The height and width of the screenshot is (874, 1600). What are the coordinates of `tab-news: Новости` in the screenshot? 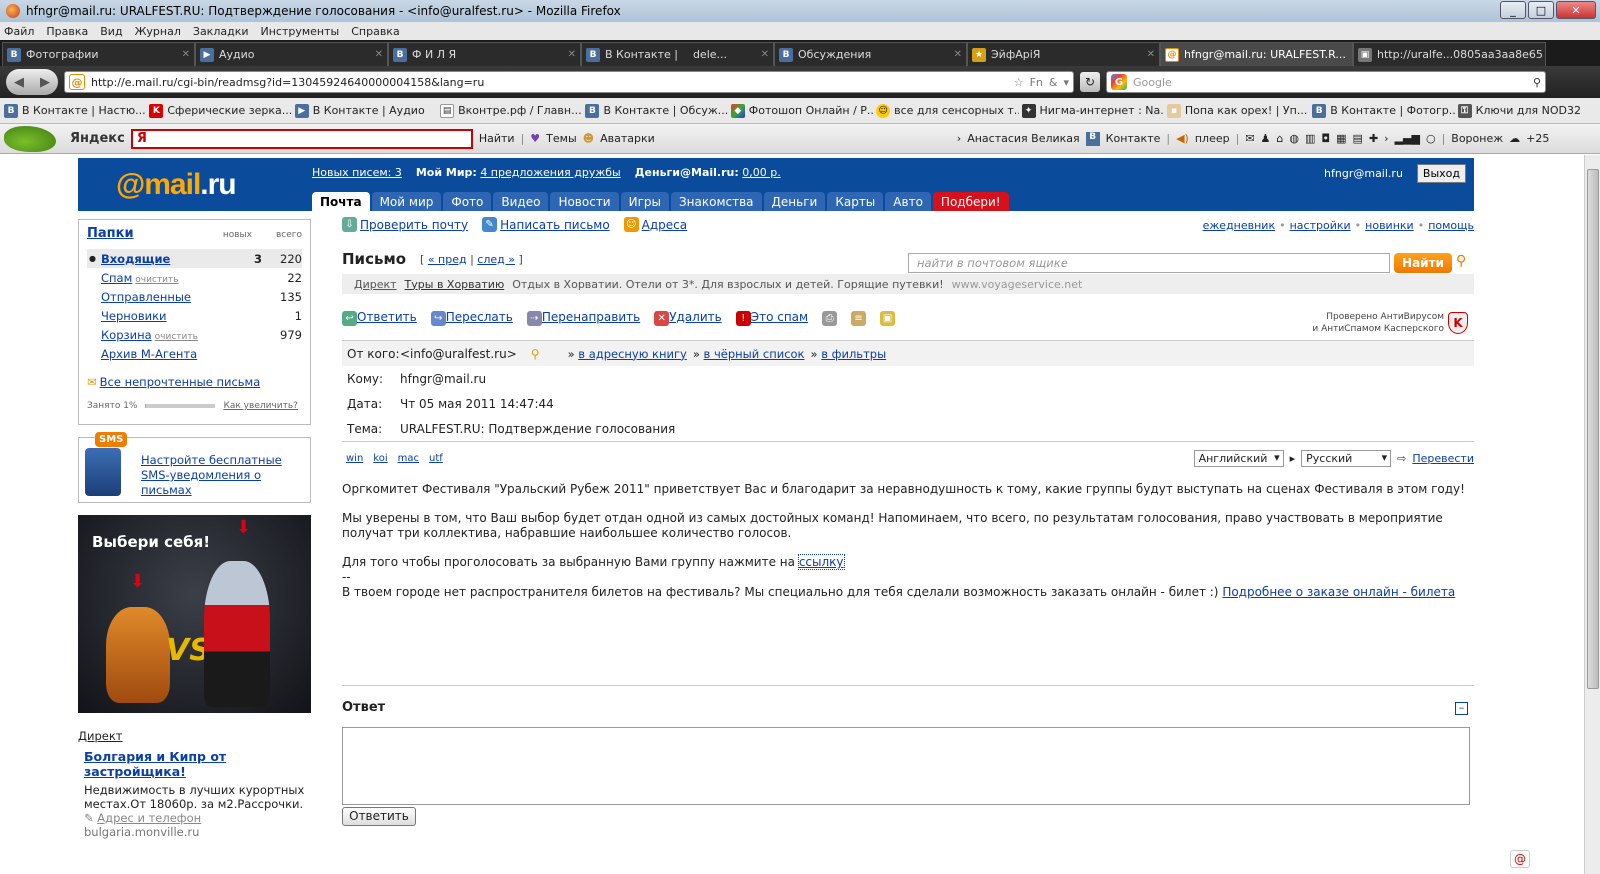 It's located at (584, 201).